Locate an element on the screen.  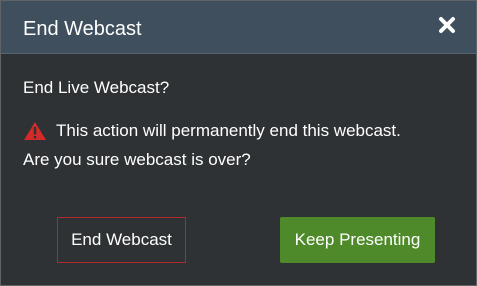
warning-triangle-icon is located at coordinates (35, 131).